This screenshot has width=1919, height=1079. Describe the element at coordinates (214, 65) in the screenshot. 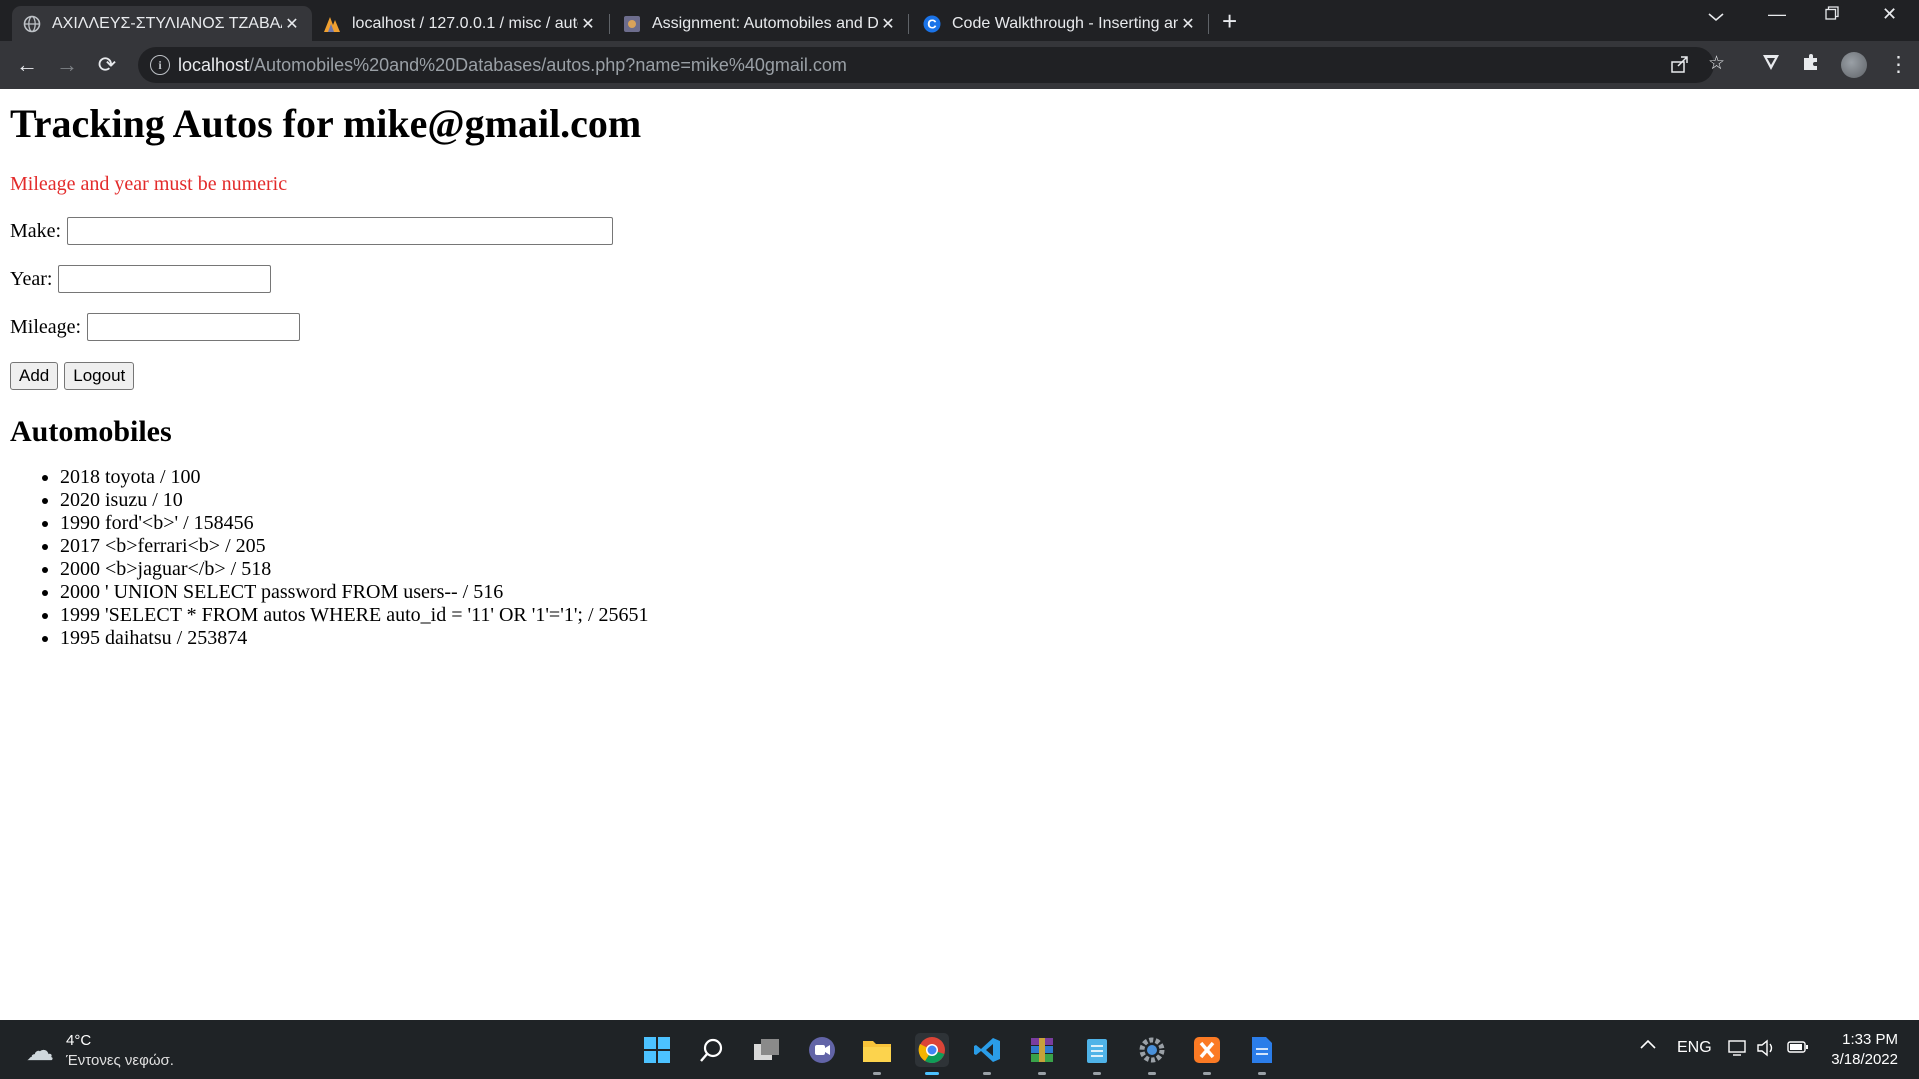

I see `url-host: localhost` at that location.